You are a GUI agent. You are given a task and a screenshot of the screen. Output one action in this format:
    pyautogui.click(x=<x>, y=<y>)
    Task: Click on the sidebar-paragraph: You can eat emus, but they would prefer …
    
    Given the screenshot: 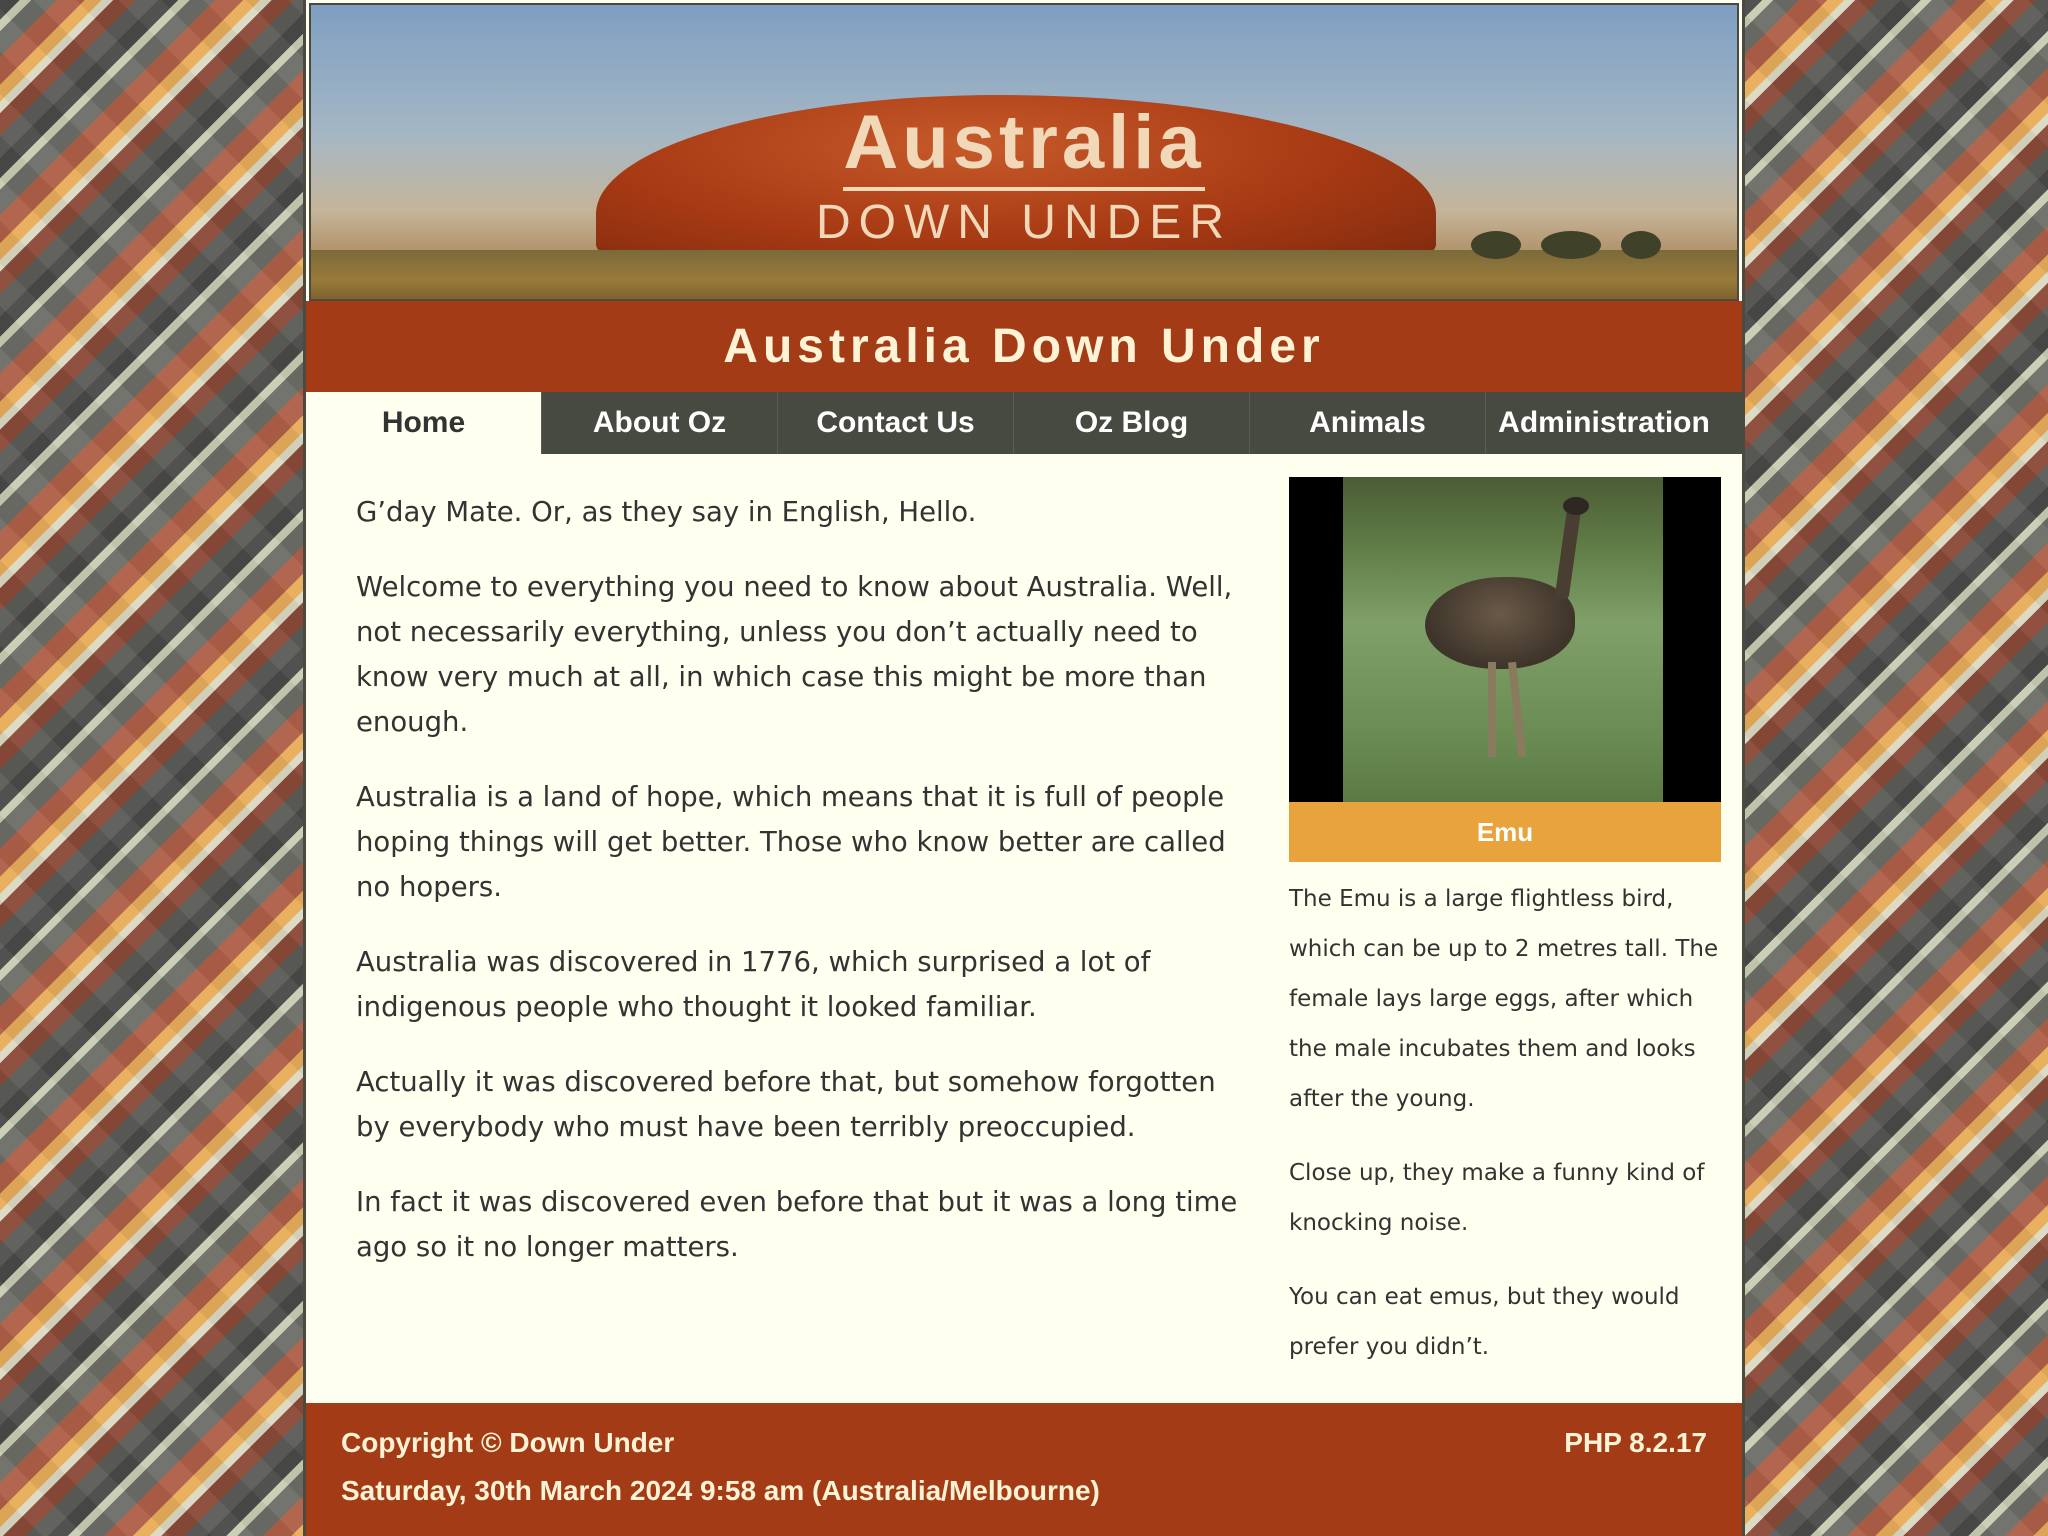 What is the action you would take?
    pyautogui.click(x=1484, y=1322)
    